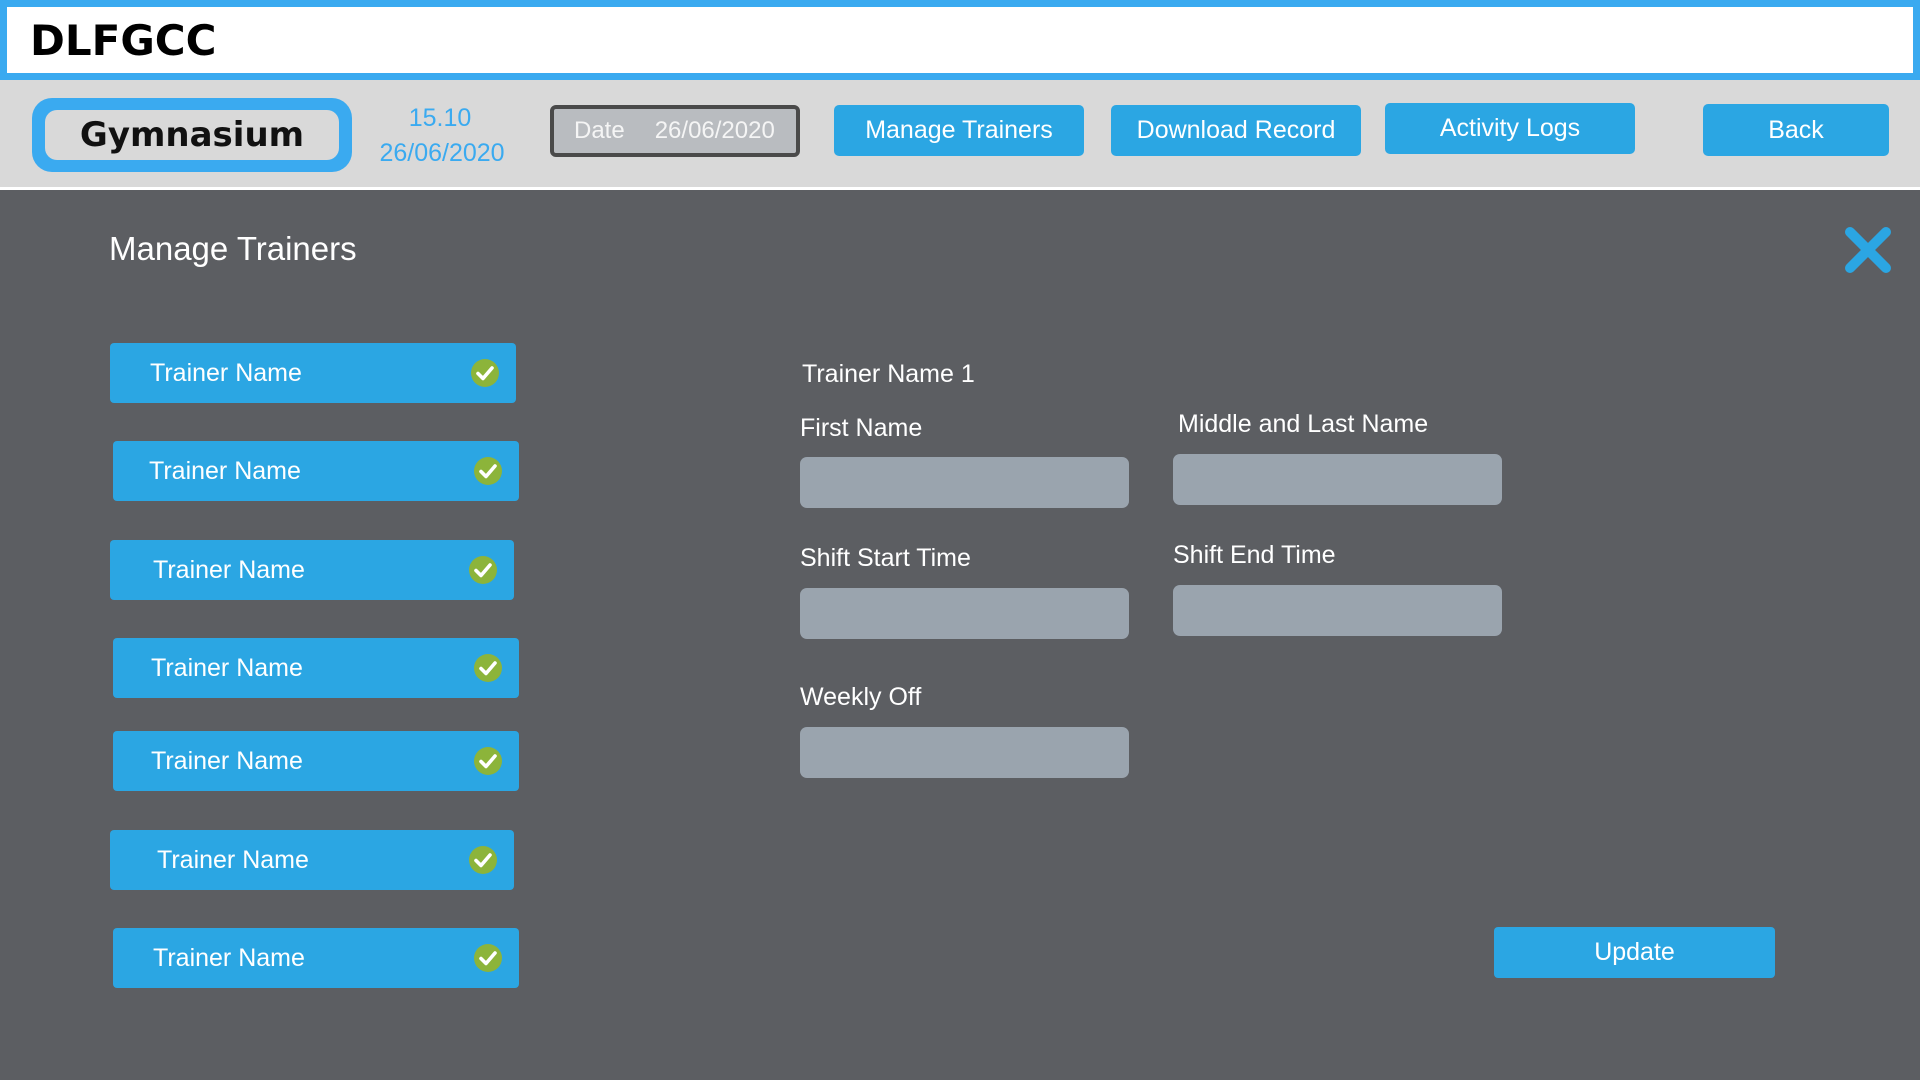 The image size is (1920, 1080). What do you see at coordinates (888, 374) in the screenshot?
I see `trainer-detail-heading: Trainer Name 1` at bounding box center [888, 374].